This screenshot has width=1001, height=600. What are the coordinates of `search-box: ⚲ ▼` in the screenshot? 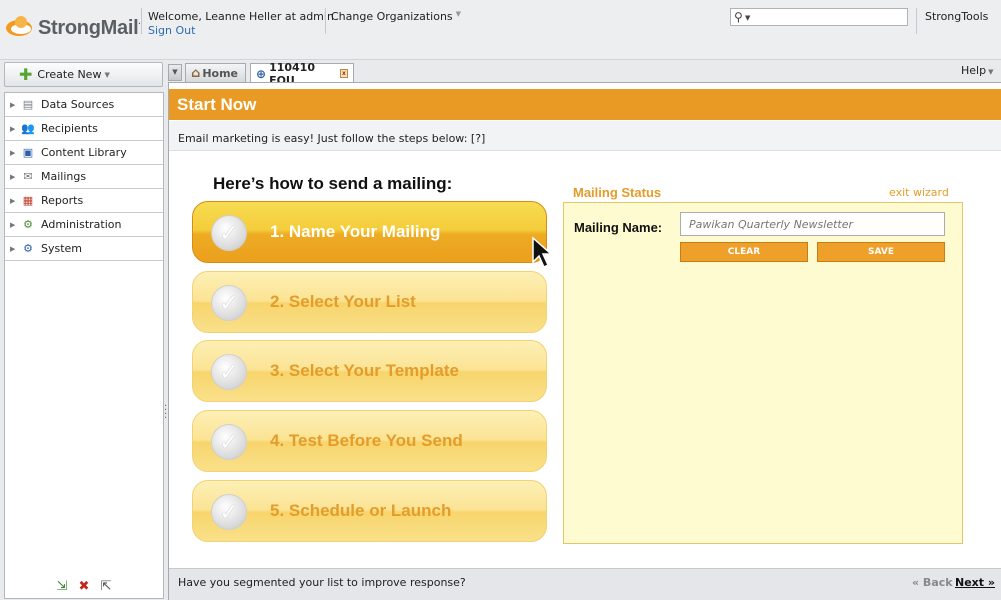 It's located at (819, 17).